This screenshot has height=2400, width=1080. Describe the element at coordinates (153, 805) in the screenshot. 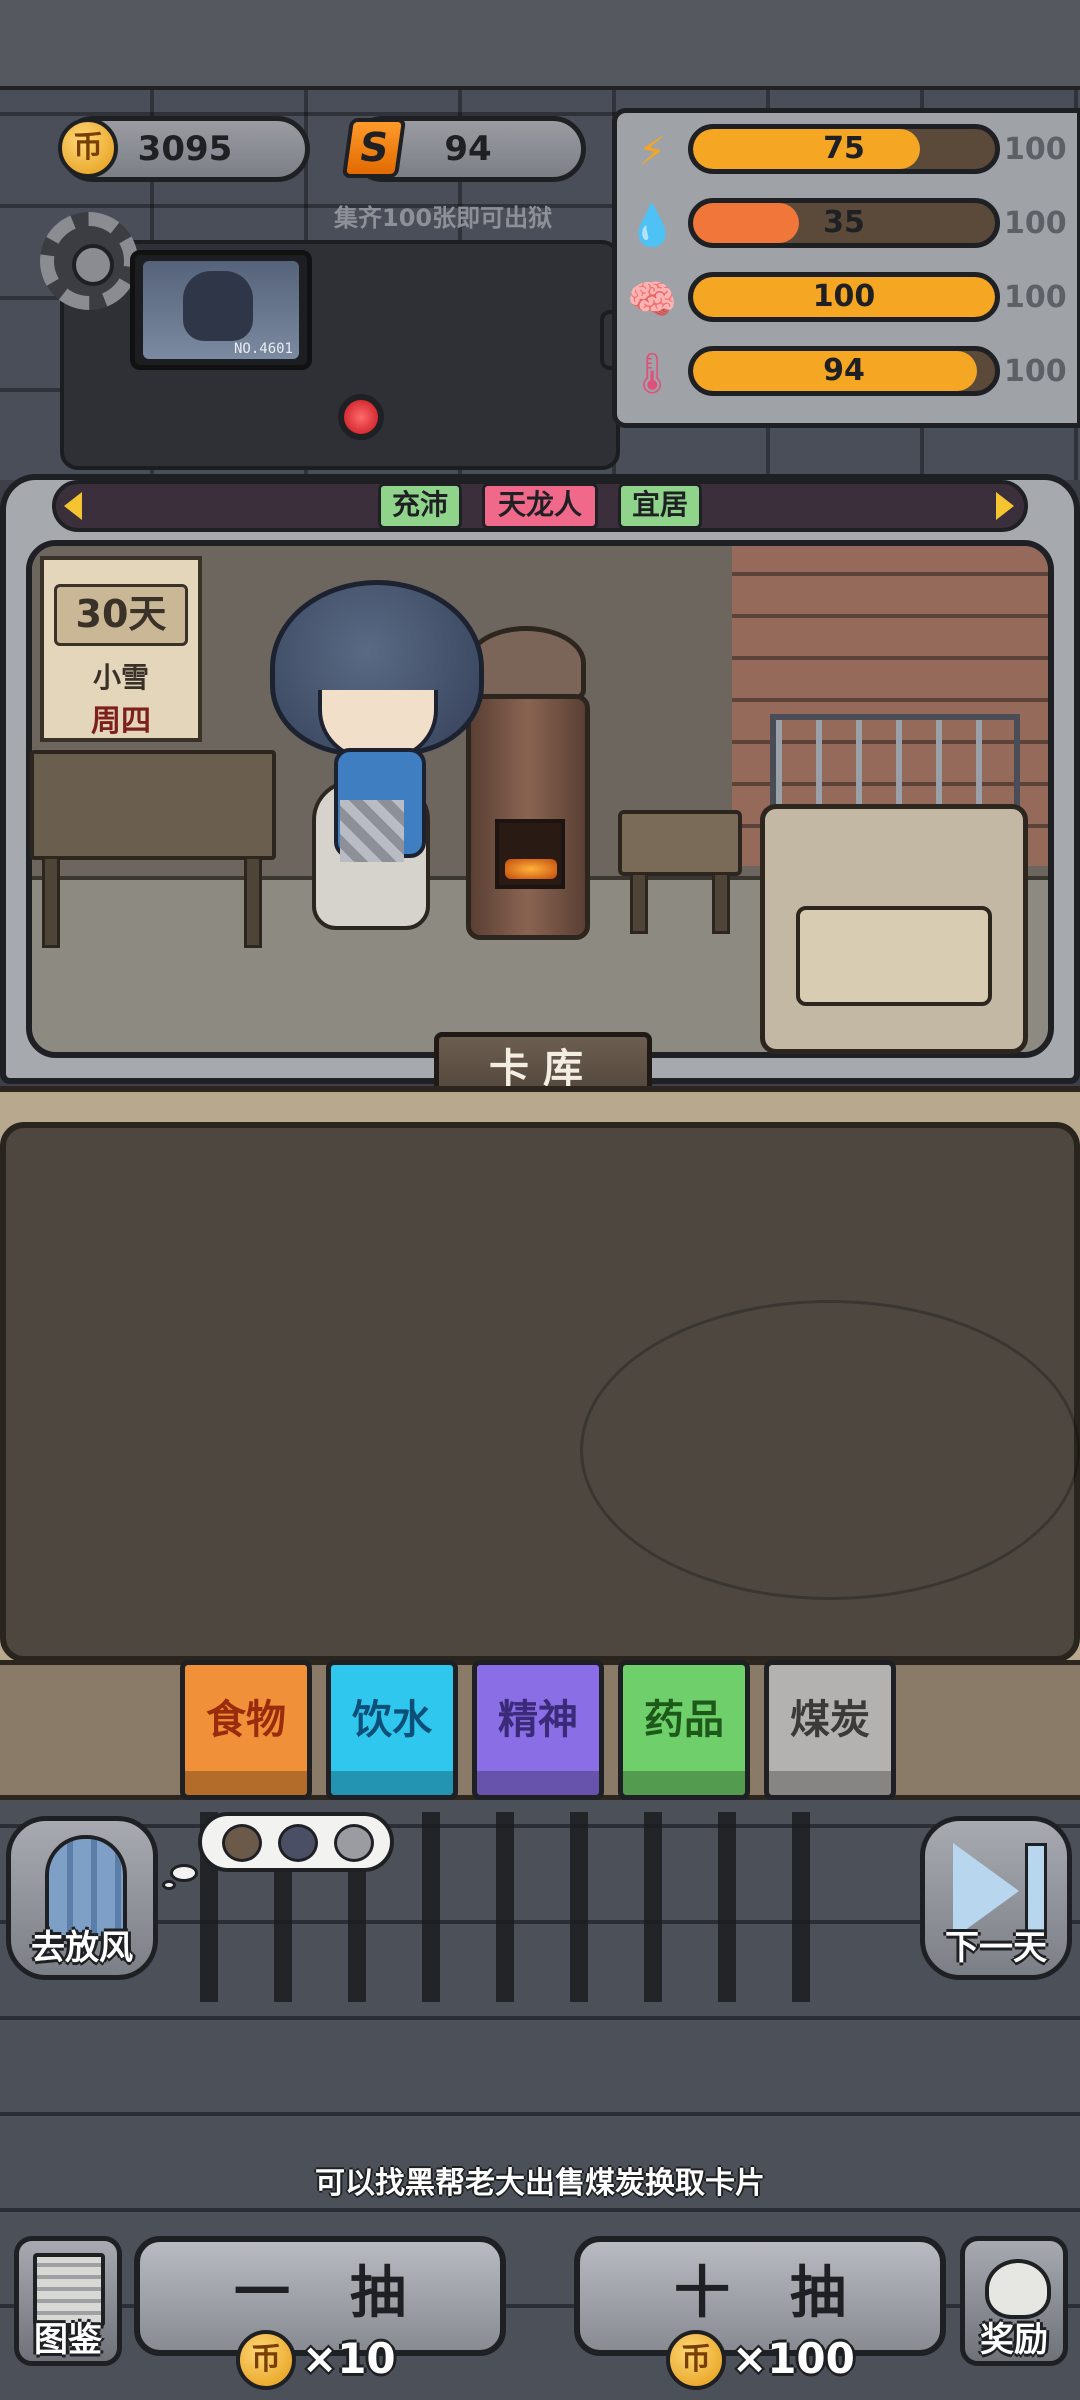

I see `wooden-desk` at that location.